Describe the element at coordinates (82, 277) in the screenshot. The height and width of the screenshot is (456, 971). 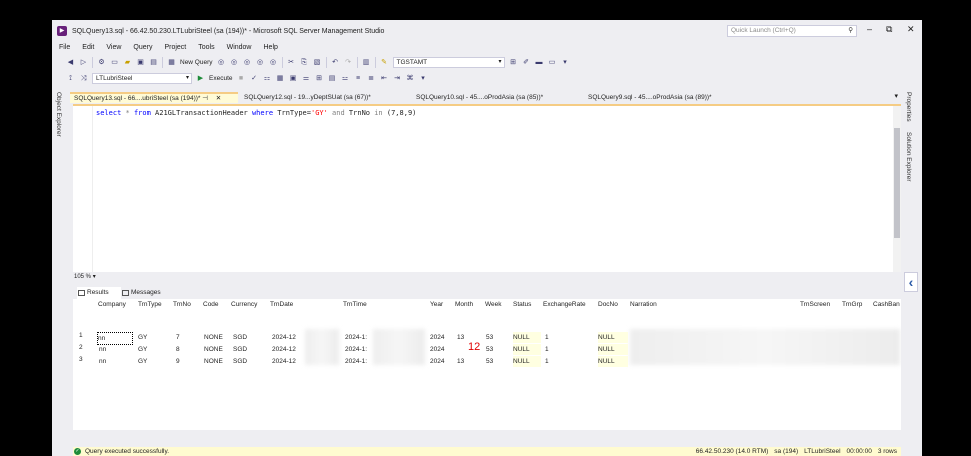
I see `zoom-level: 105 %` at that location.